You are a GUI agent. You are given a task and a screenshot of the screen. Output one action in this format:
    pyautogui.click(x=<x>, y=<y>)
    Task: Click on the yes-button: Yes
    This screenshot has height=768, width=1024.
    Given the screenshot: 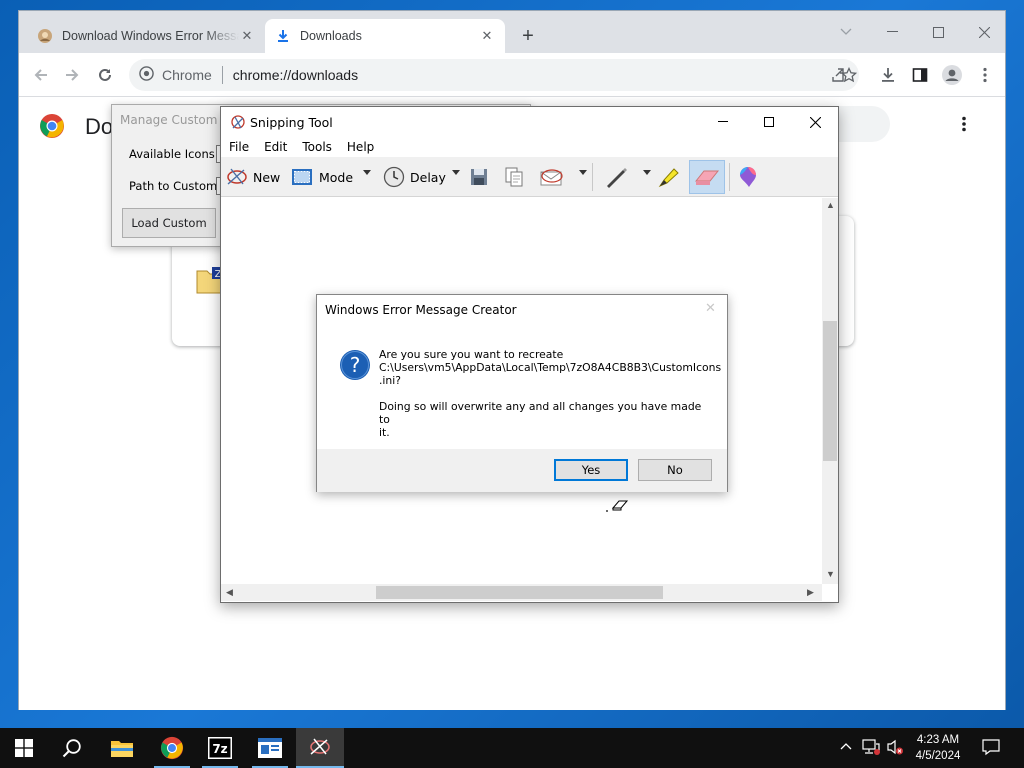 What is the action you would take?
    pyautogui.click(x=591, y=470)
    